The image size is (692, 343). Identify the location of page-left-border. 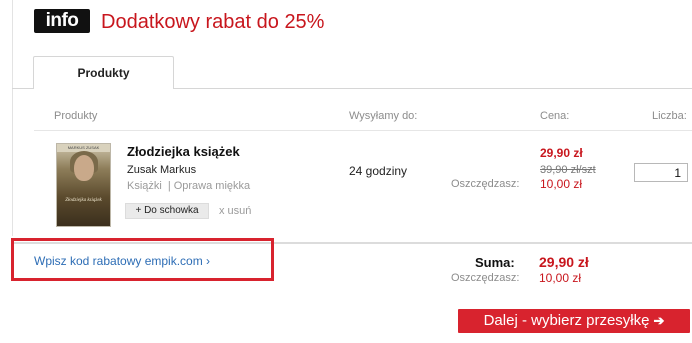
(12, 118).